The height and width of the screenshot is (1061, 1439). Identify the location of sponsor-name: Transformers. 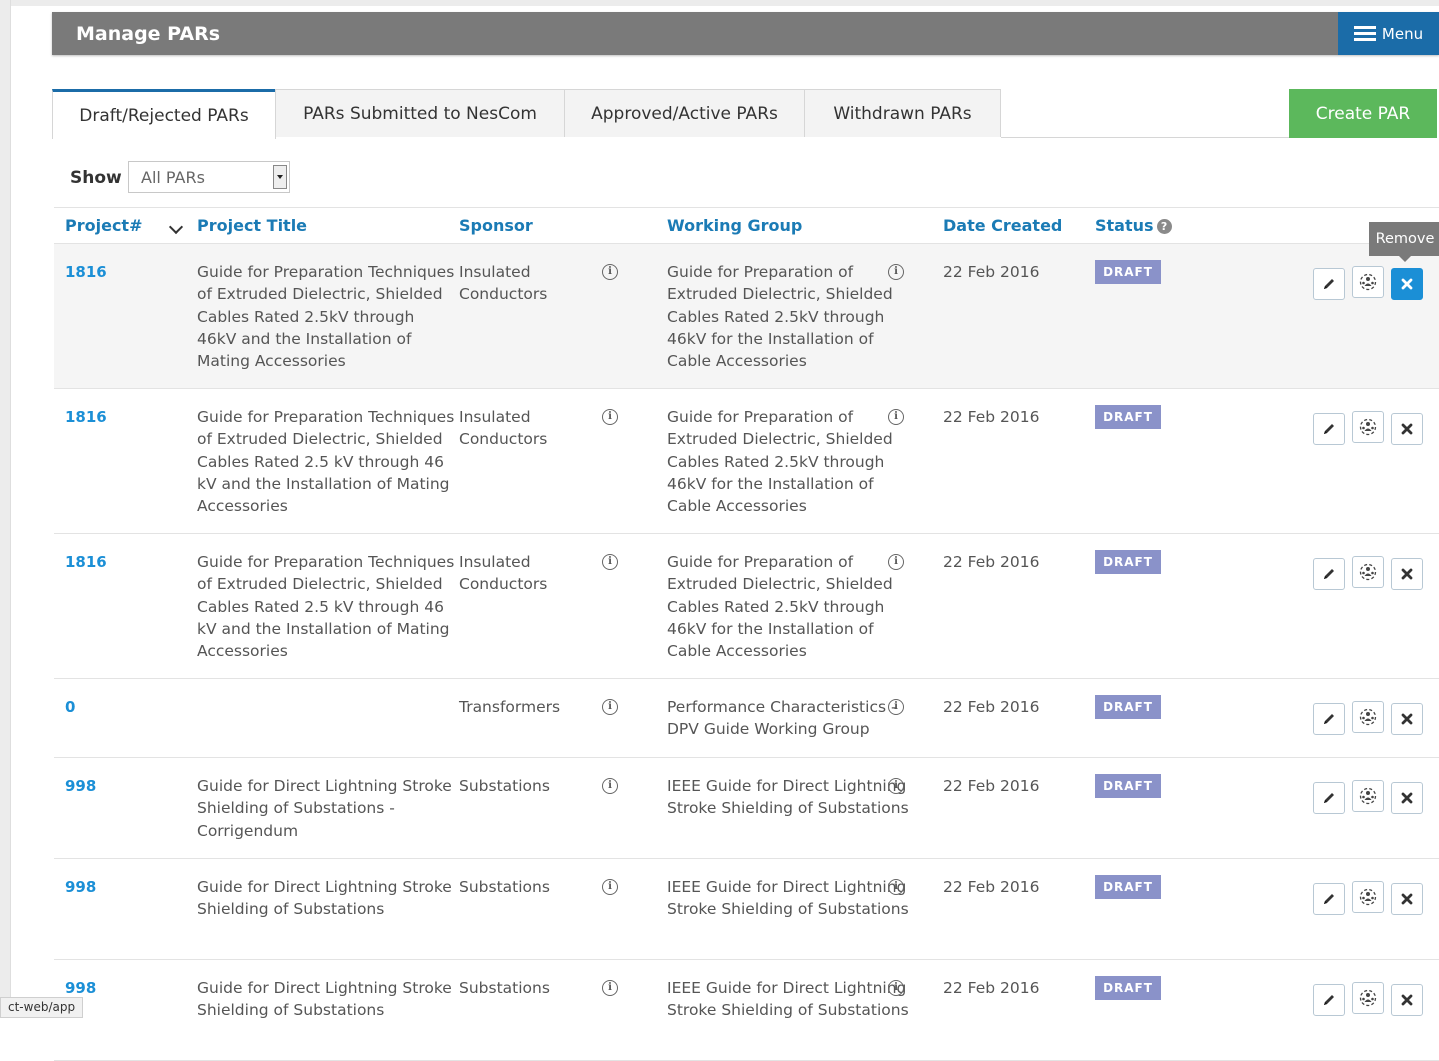
(510, 707).